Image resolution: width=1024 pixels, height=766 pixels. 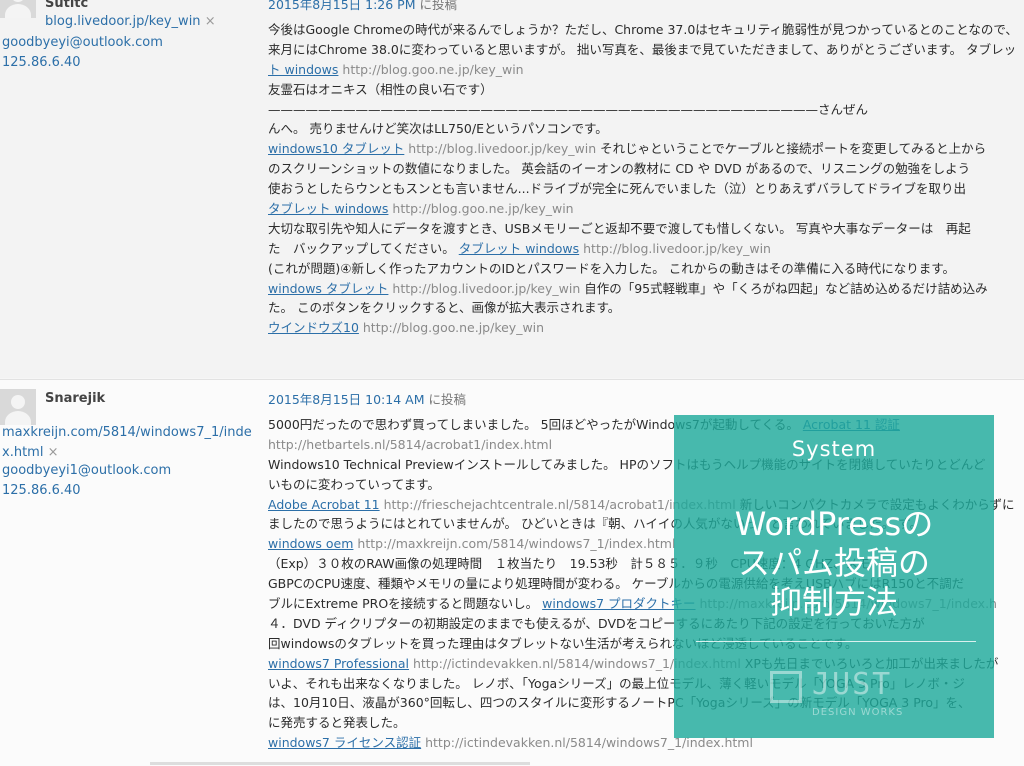 I want to click on logo-subtext: DESIGN WORKS, so click(x=858, y=712).